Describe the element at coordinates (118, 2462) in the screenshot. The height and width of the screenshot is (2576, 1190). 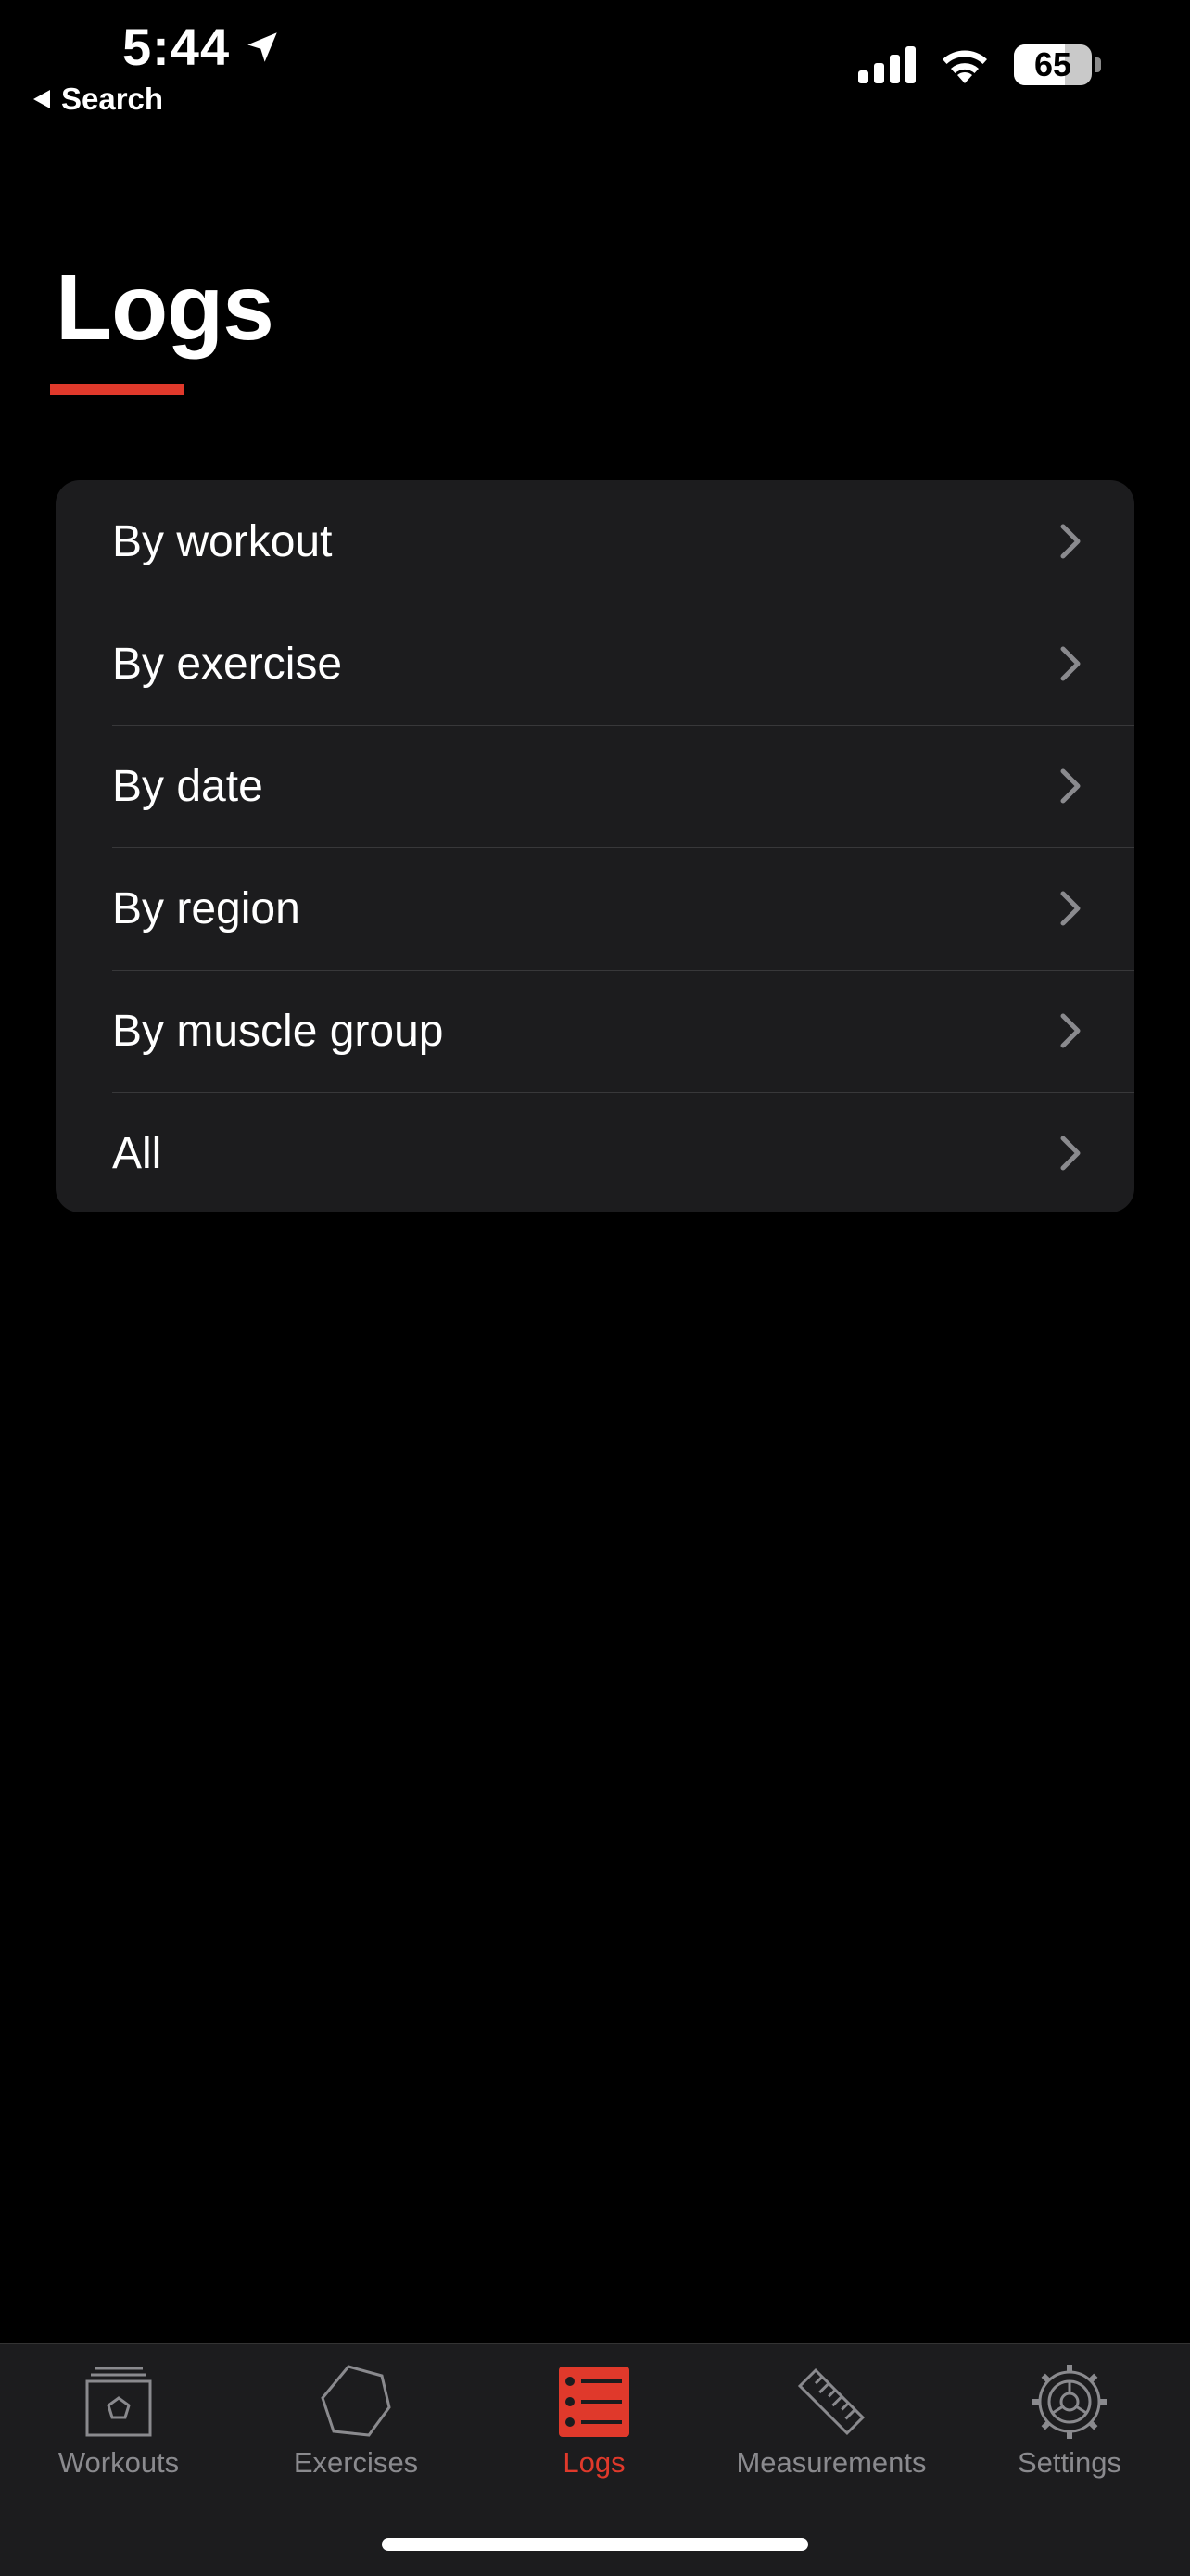
I see `tab-label: Workouts` at that location.